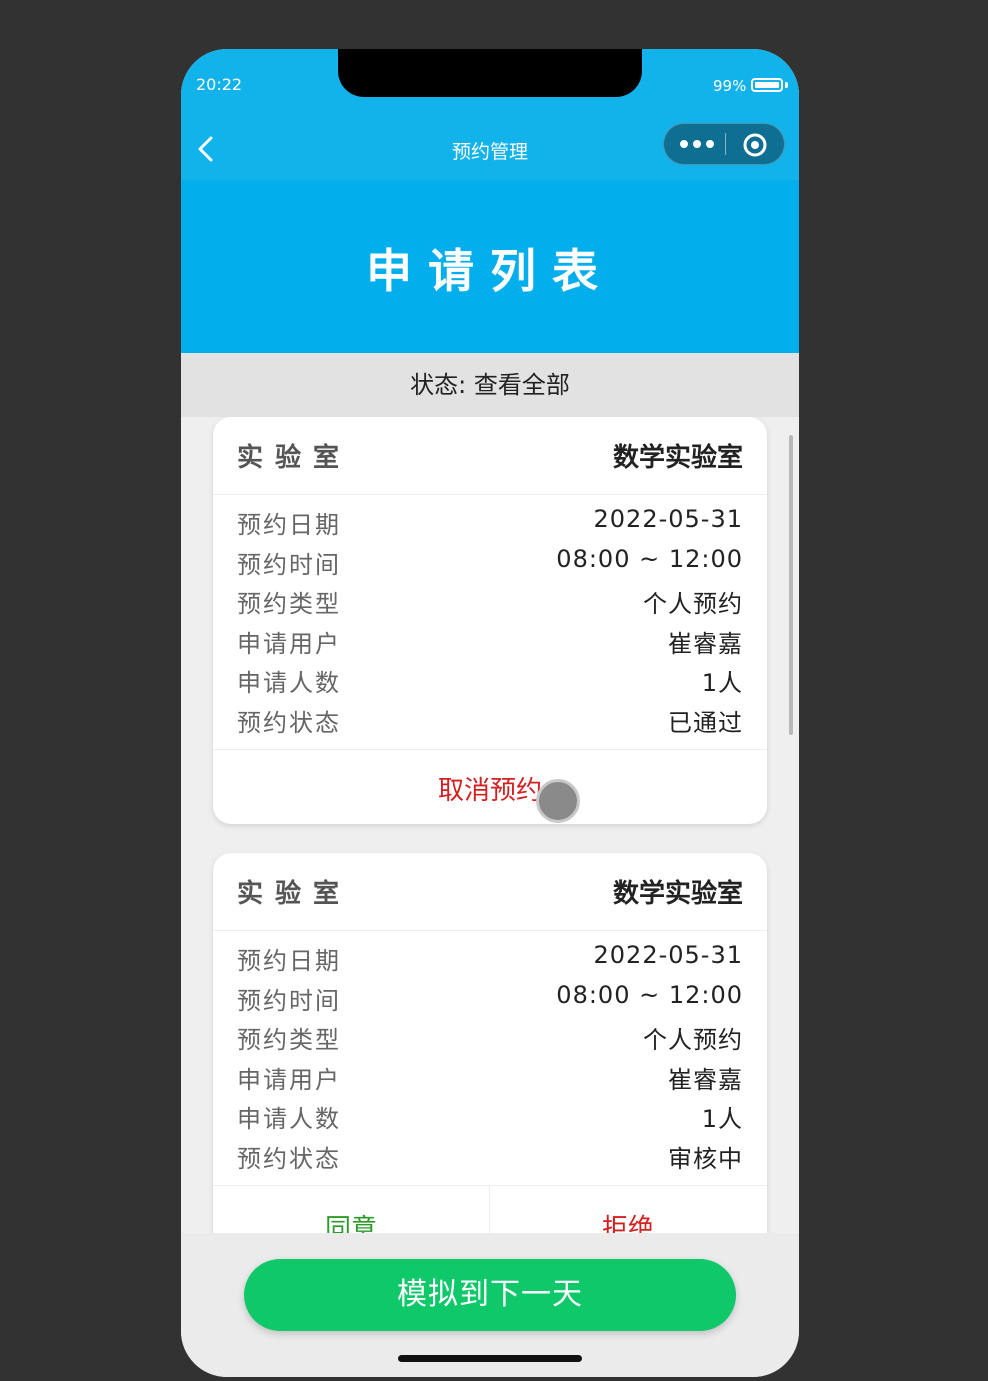  Describe the element at coordinates (490, 73) in the screenshot. I see `notch` at that location.